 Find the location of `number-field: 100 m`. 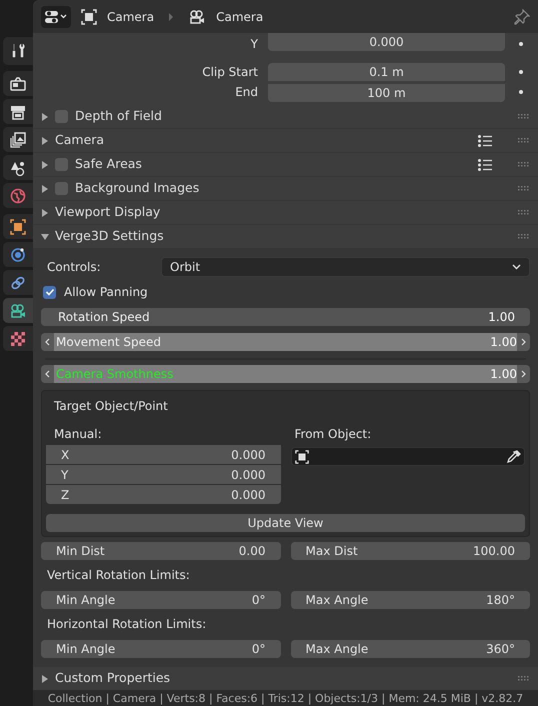

number-field: 100 m is located at coordinates (386, 93).